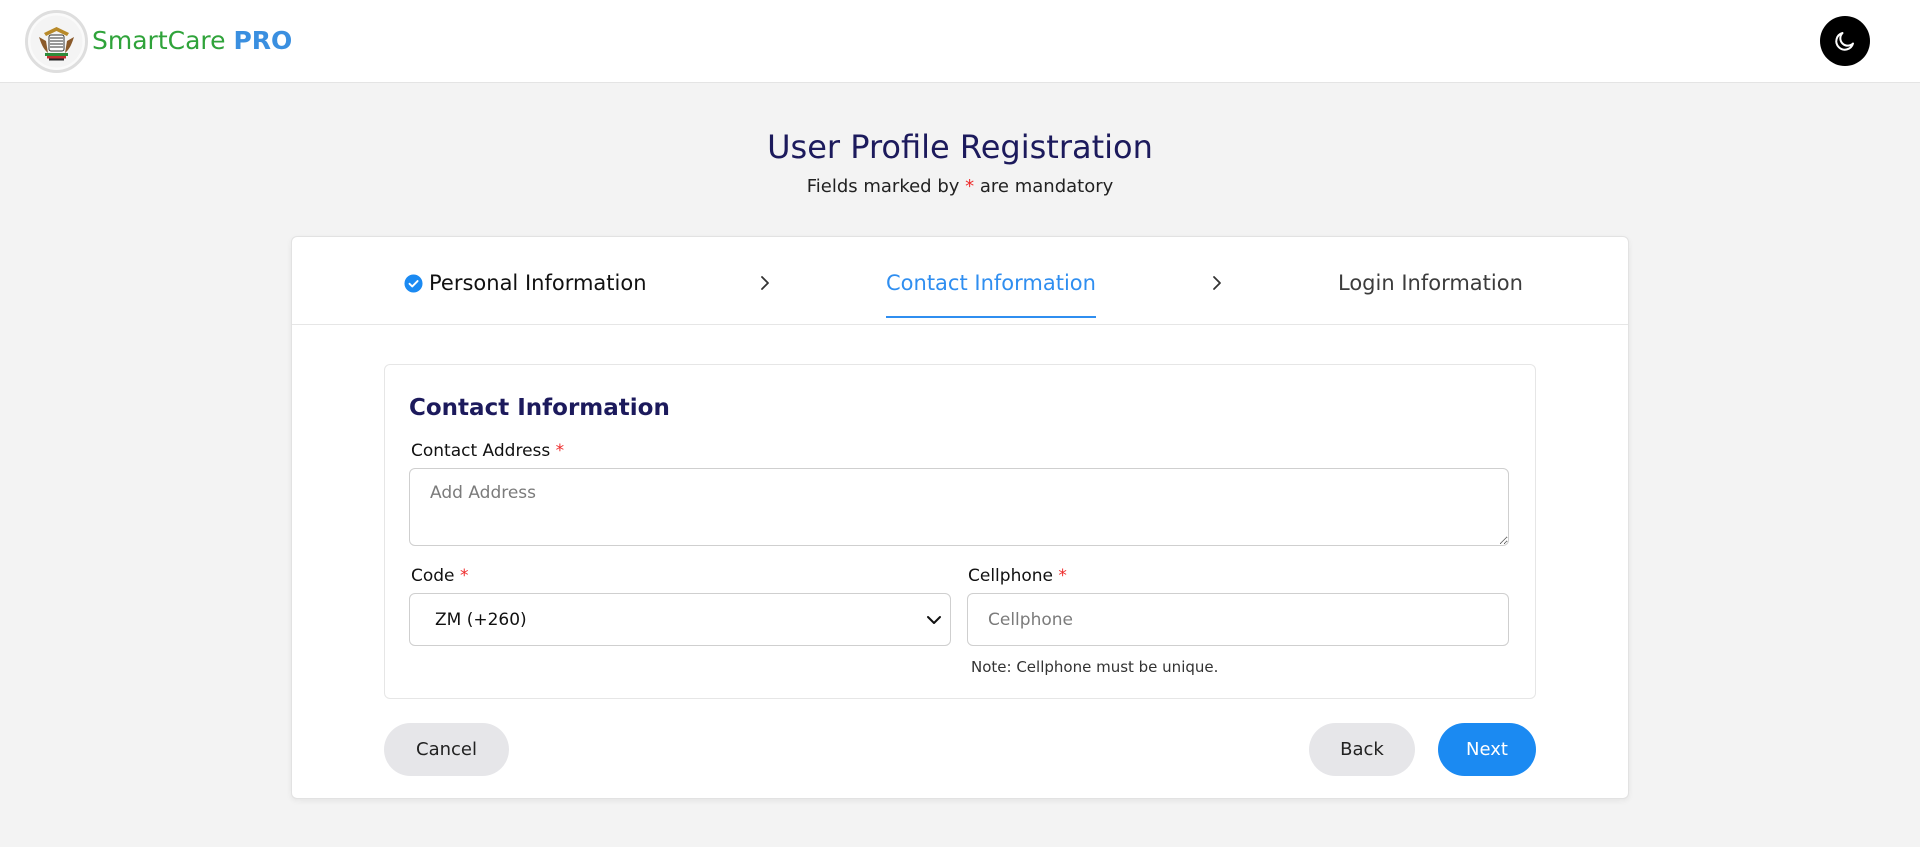 Image resolution: width=1920 pixels, height=847 pixels. What do you see at coordinates (680, 619) in the screenshot?
I see `country-code-select: ZM (+260)` at bounding box center [680, 619].